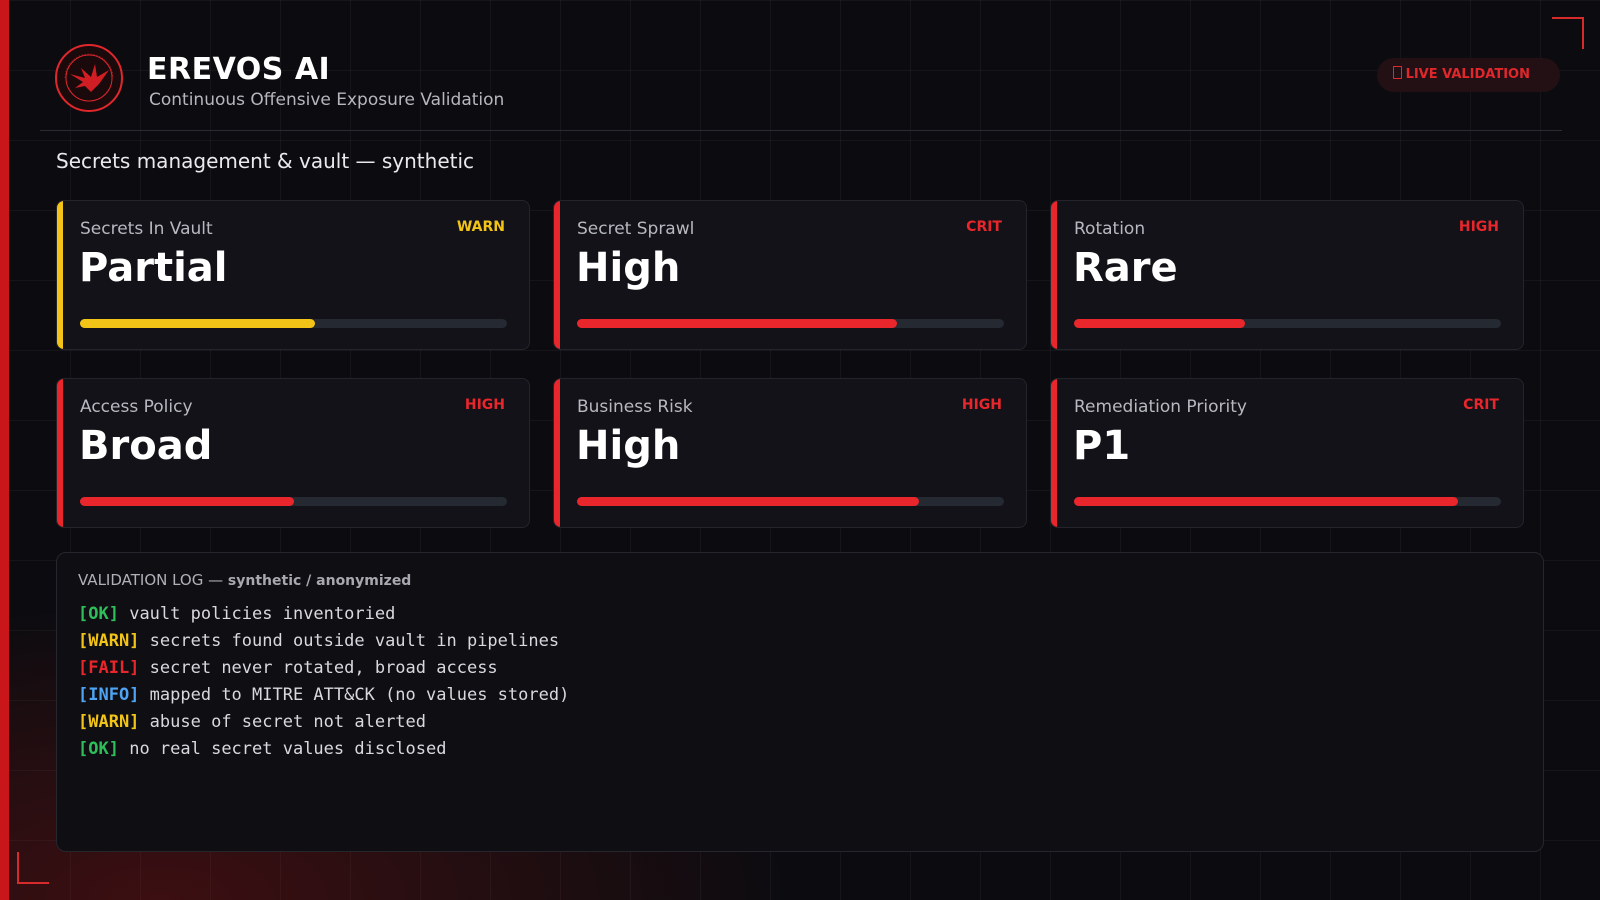 This screenshot has height=900, width=1600. What do you see at coordinates (146, 446) in the screenshot?
I see `card-value: Broad` at bounding box center [146, 446].